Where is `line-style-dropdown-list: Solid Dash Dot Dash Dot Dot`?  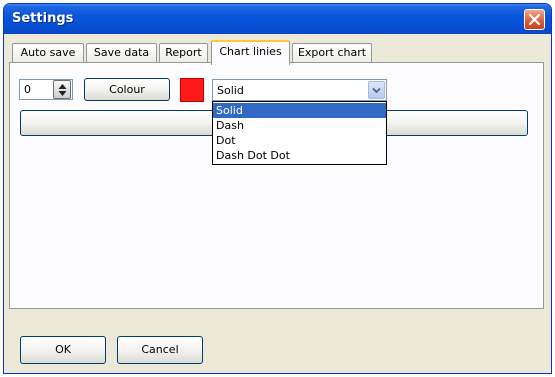
line-style-dropdown-list: Solid Dash Dot Dash Dot Dot is located at coordinates (299, 133).